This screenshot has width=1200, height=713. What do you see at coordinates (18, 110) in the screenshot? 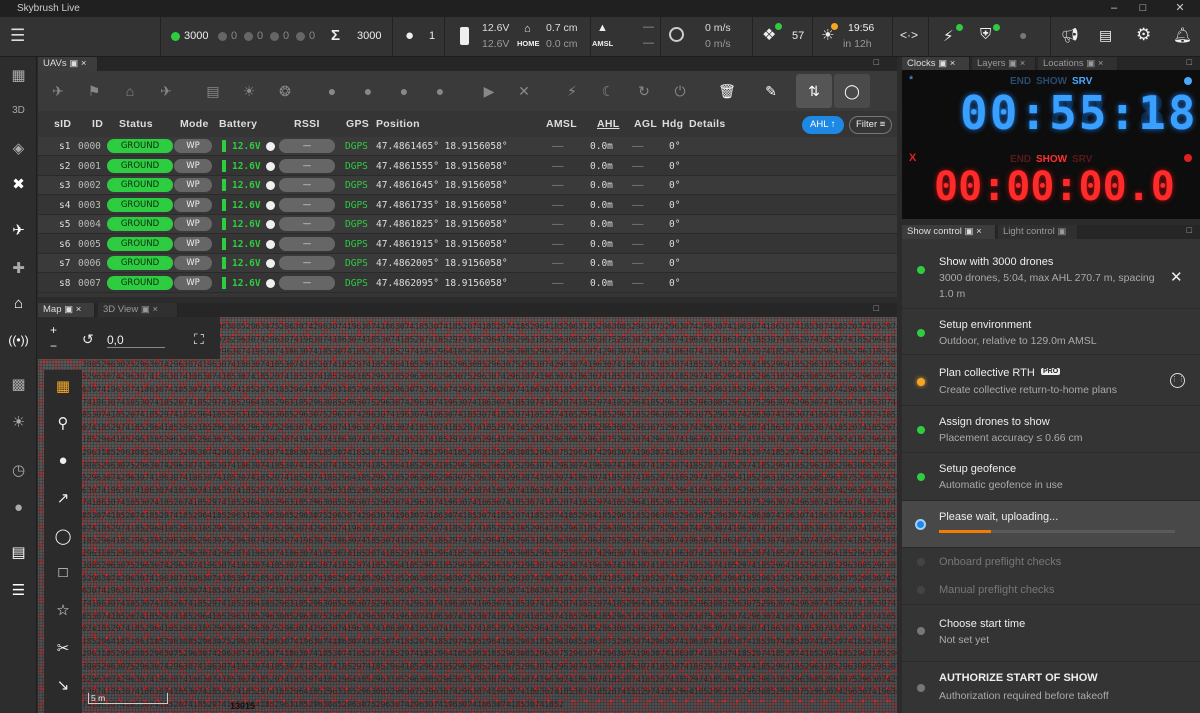
I see `3d-view-icon: 3D` at bounding box center [18, 110].